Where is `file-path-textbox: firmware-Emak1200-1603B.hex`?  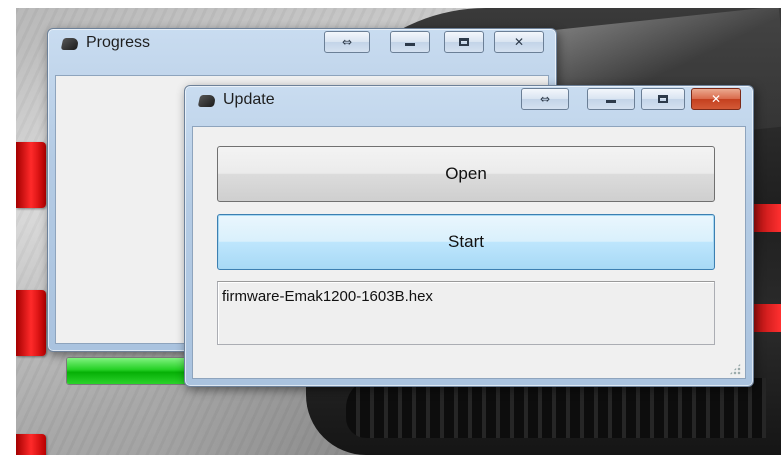
file-path-textbox: firmware-Emak1200-1603B.hex is located at coordinates (466, 313).